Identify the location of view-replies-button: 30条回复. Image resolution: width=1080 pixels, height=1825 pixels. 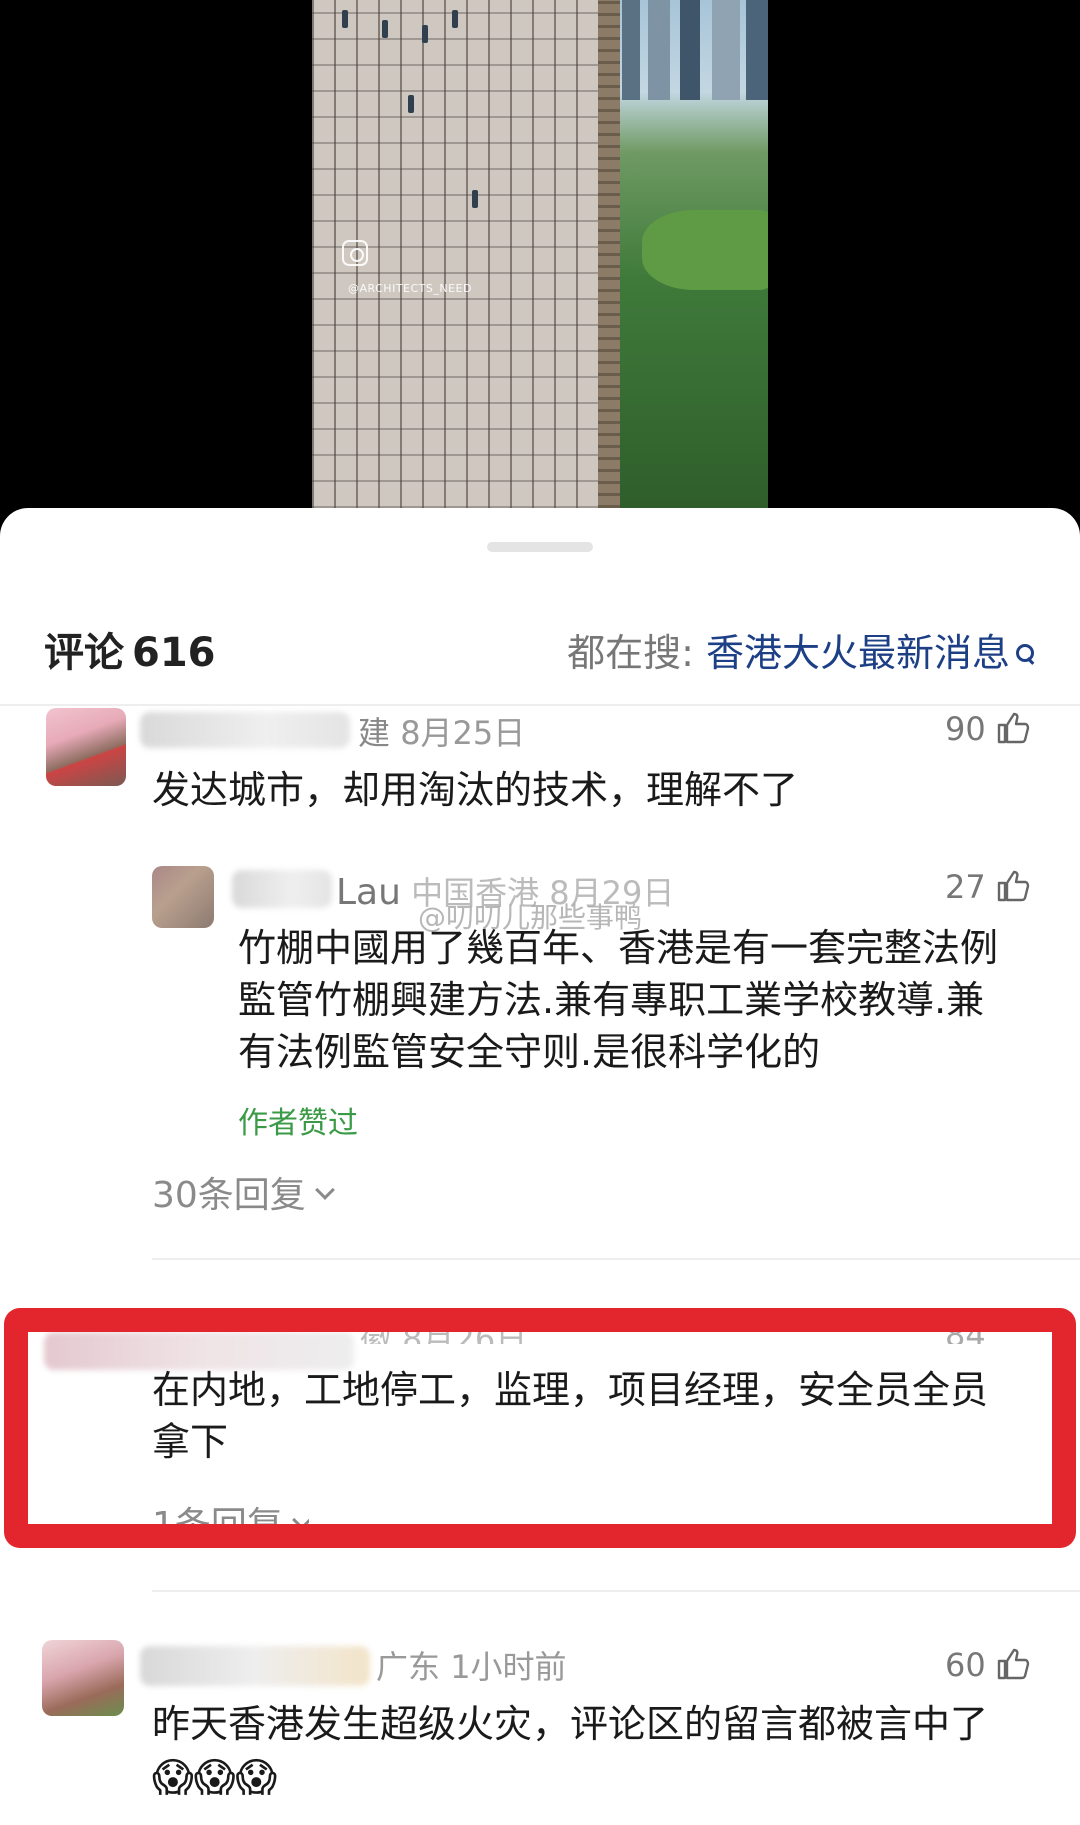
(243, 1192).